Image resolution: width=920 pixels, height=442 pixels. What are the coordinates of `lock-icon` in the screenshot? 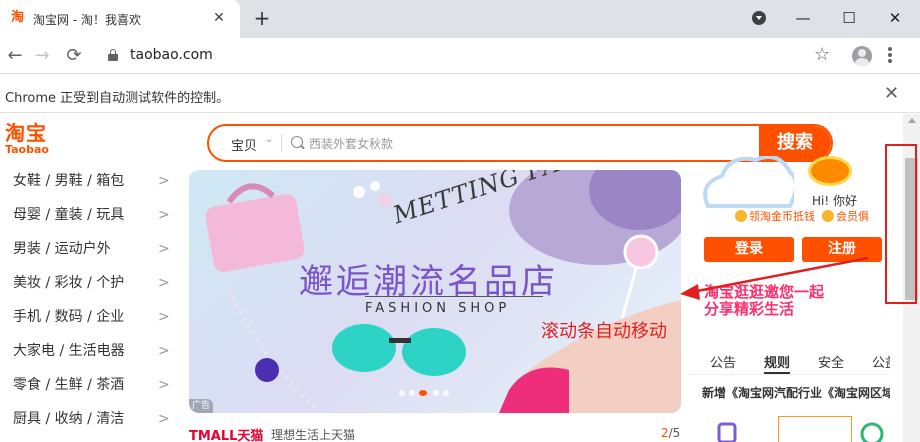 It's located at (113, 55).